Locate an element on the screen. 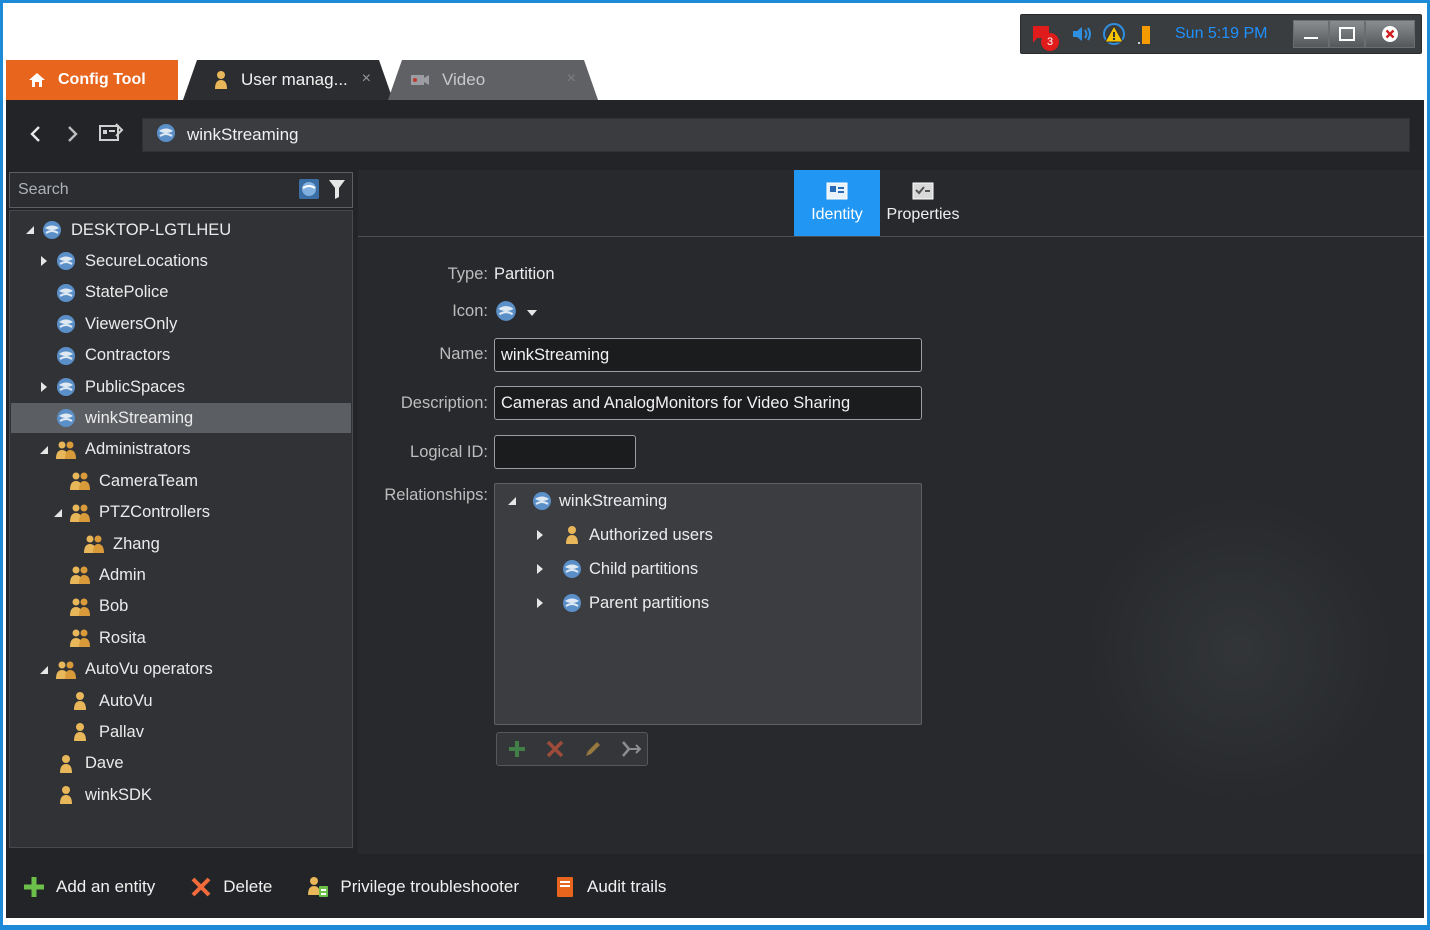 This screenshot has width=1430, height=930. delete-button: Delete is located at coordinates (230, 887).